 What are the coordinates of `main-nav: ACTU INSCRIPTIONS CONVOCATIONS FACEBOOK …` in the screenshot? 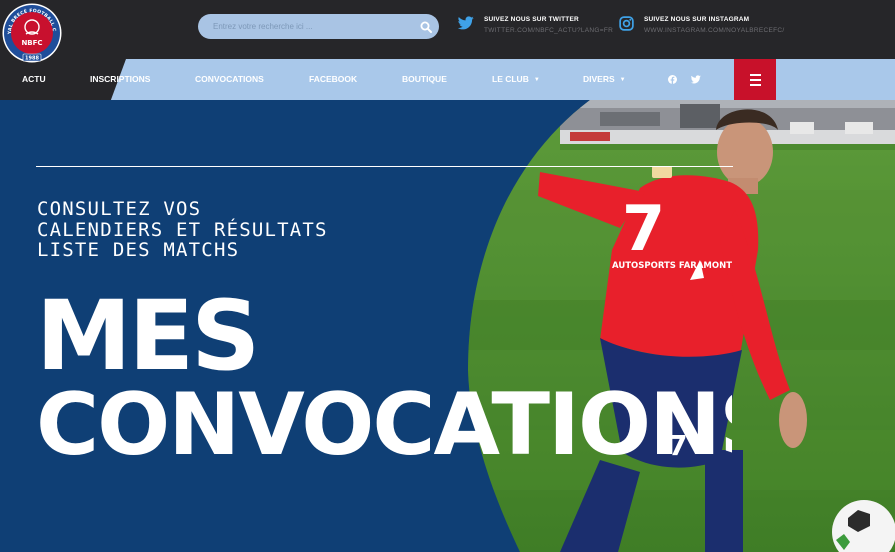 It's located at (447, 79).